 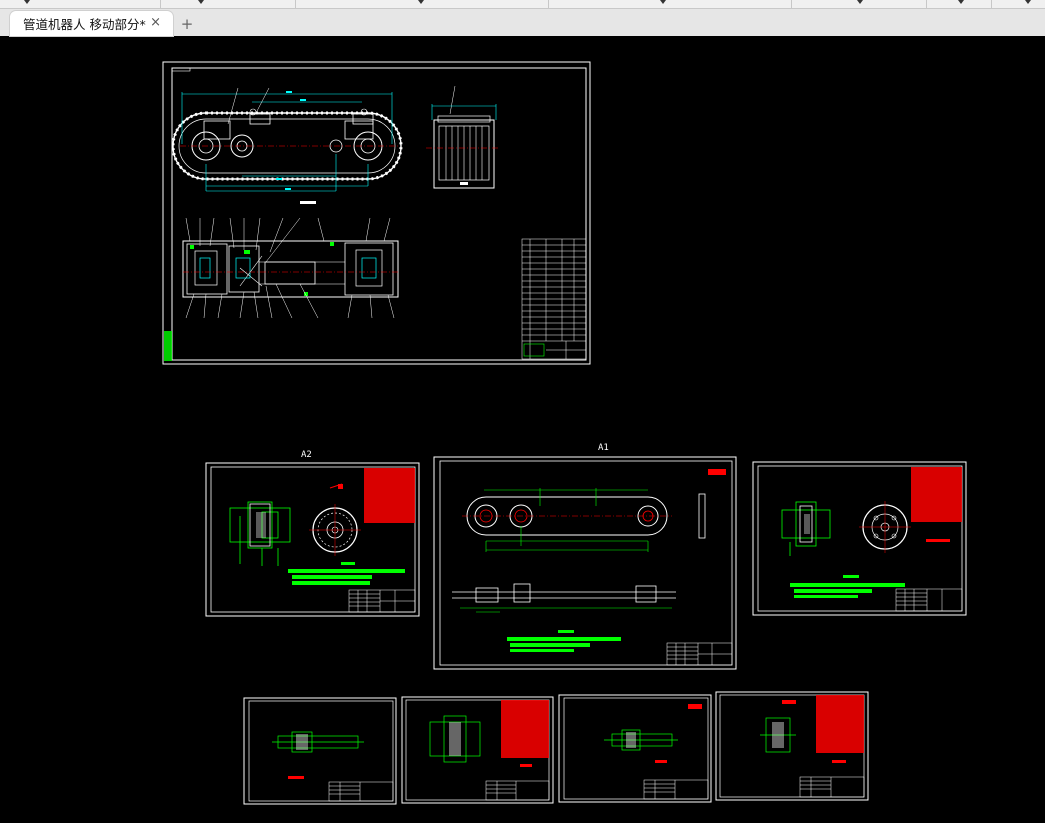 I want to click on a1-top-plate-view, so click(x=564, y=593).